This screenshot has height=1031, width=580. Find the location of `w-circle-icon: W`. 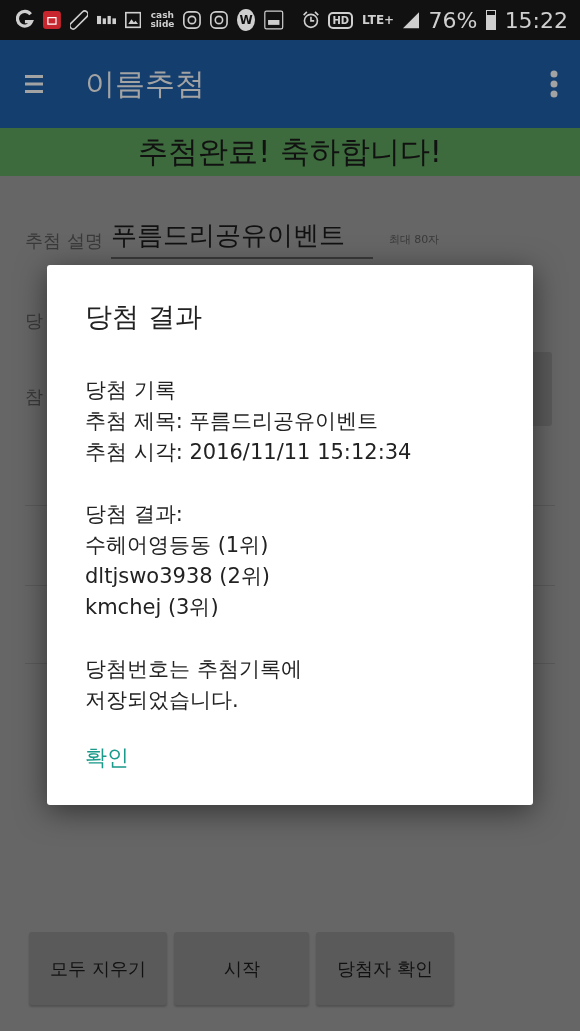

w-circle-icon: W is located at coordinates (246, 20).